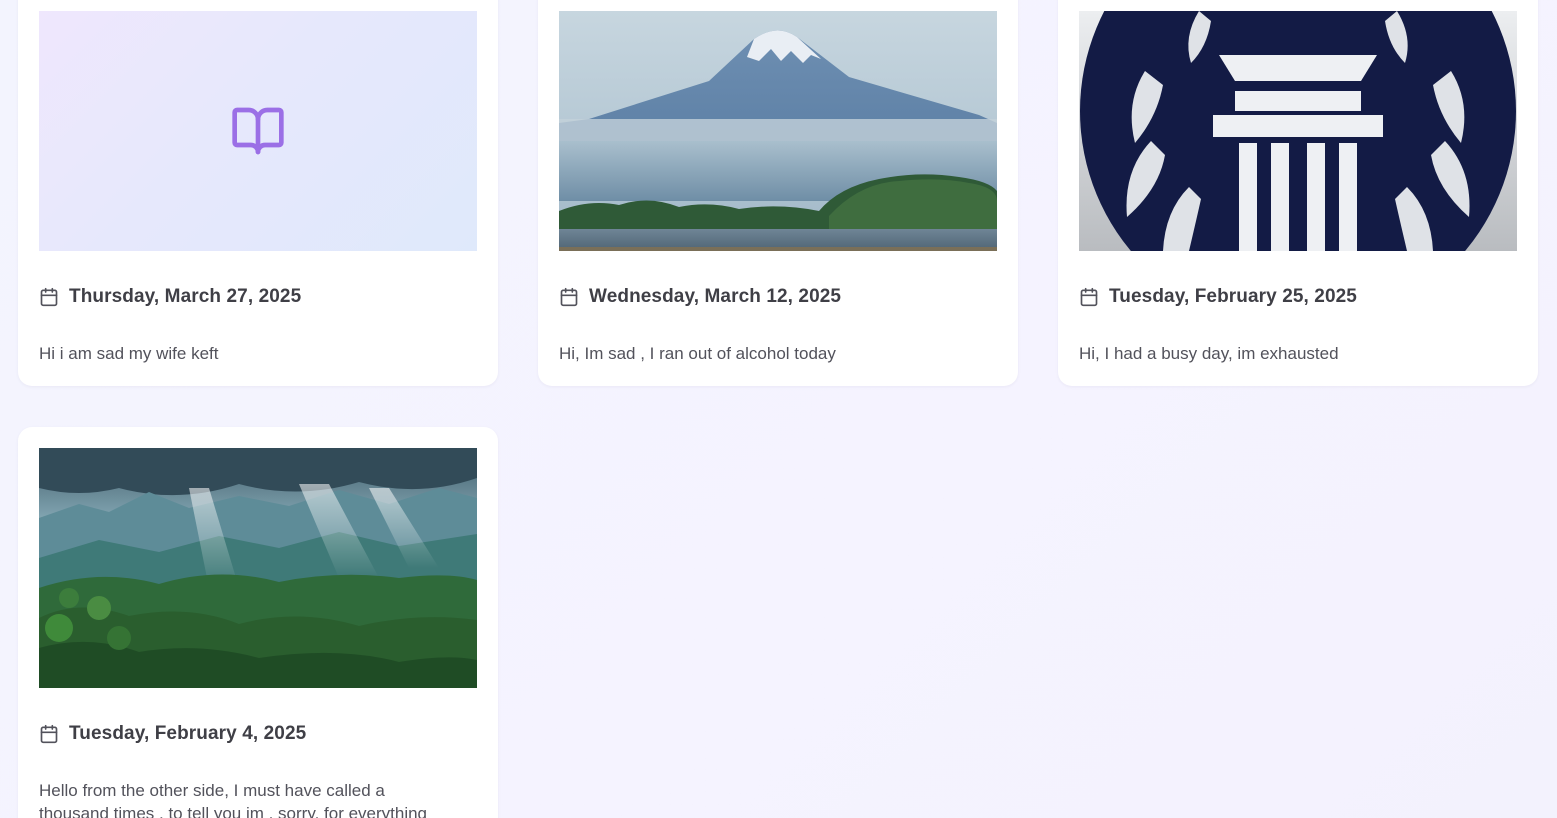 This screenshot has width=1557, height=818. I want to click on mountain-lake-image, so click(778, 131).